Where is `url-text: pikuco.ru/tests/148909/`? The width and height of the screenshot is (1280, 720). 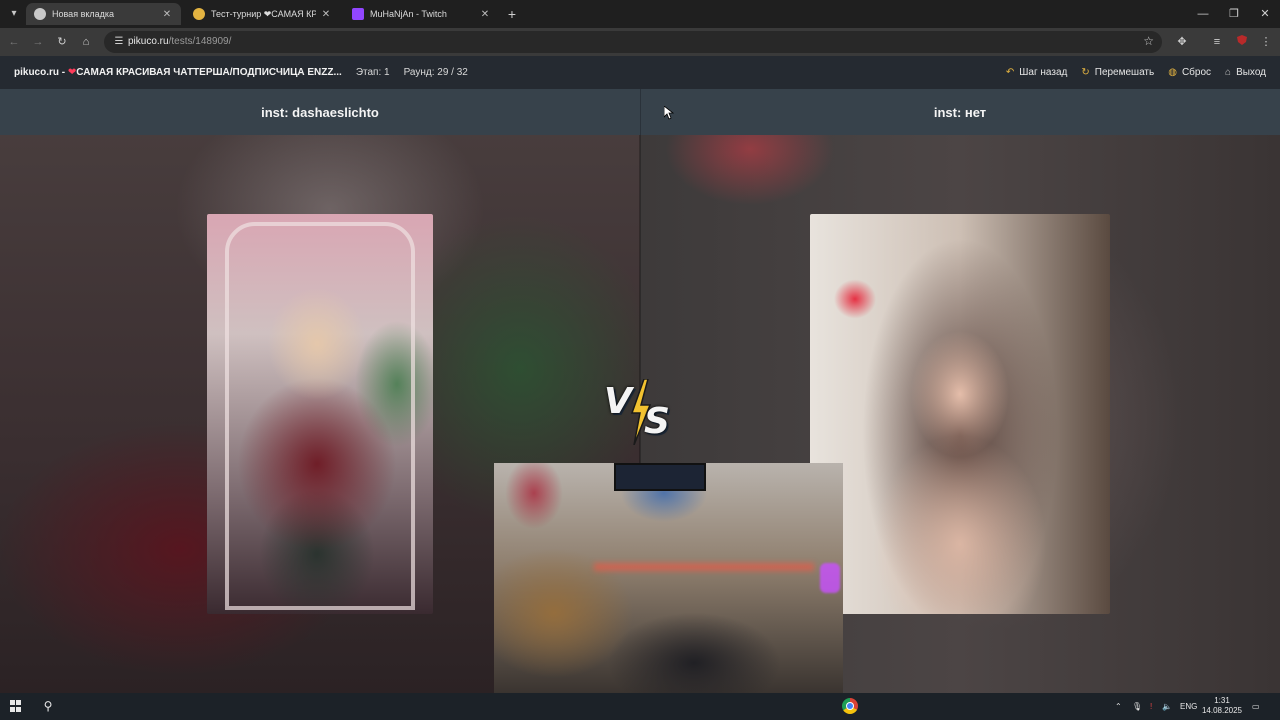 url-text: pikuco.ru/tests/148909/ is located at coordinates (179, 41).